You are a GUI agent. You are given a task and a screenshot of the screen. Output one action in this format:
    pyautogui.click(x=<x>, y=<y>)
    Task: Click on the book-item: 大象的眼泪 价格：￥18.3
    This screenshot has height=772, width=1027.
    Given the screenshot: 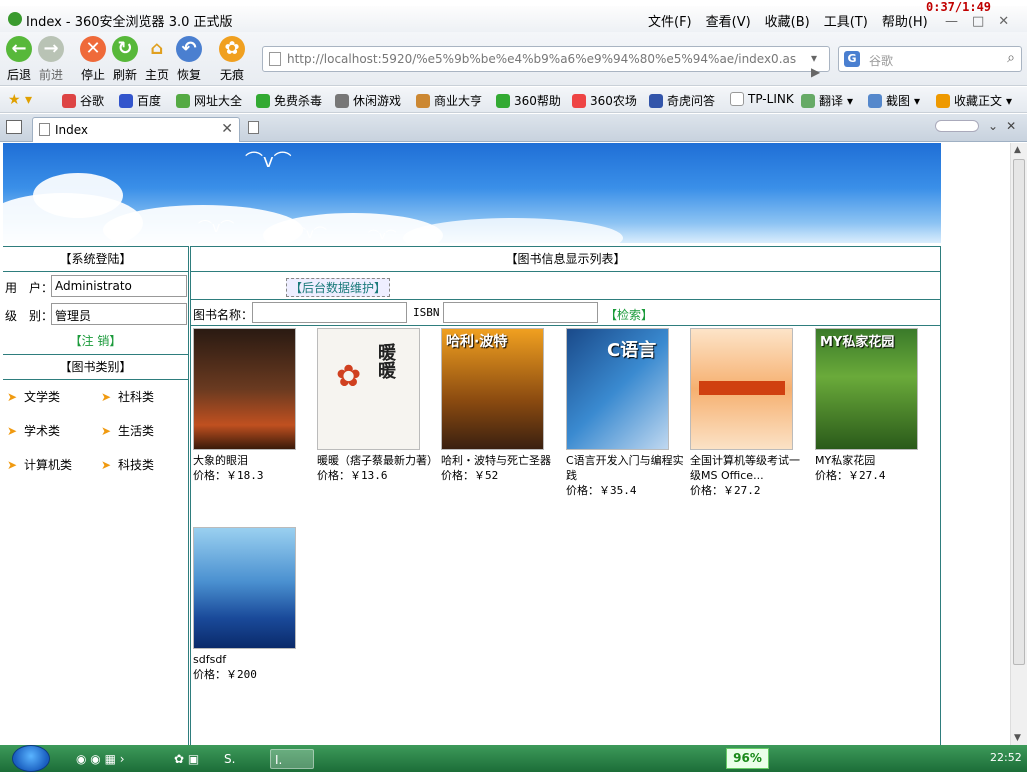 What is the action you would take?
    pyautogui.click(x=252, y=405)
    